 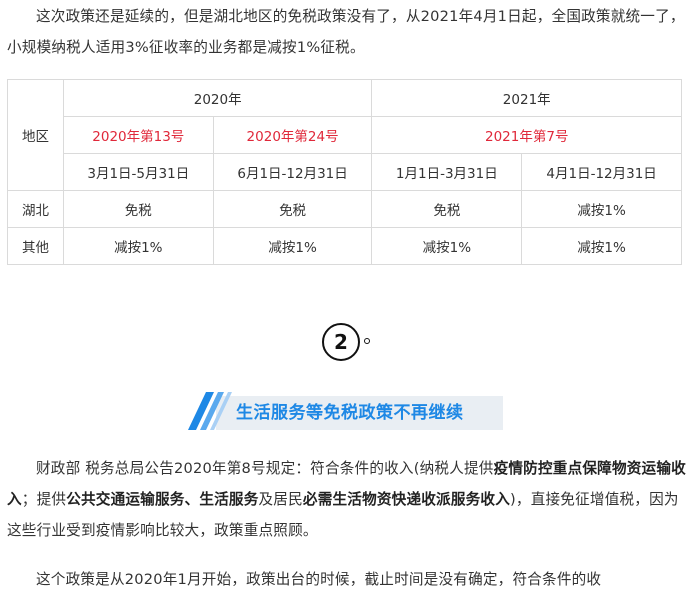 What do you see at coordinates (292, 172) in the screenshot?
I see `period-cell: 6月1日-12月31日` at bounding box center [292, 172].